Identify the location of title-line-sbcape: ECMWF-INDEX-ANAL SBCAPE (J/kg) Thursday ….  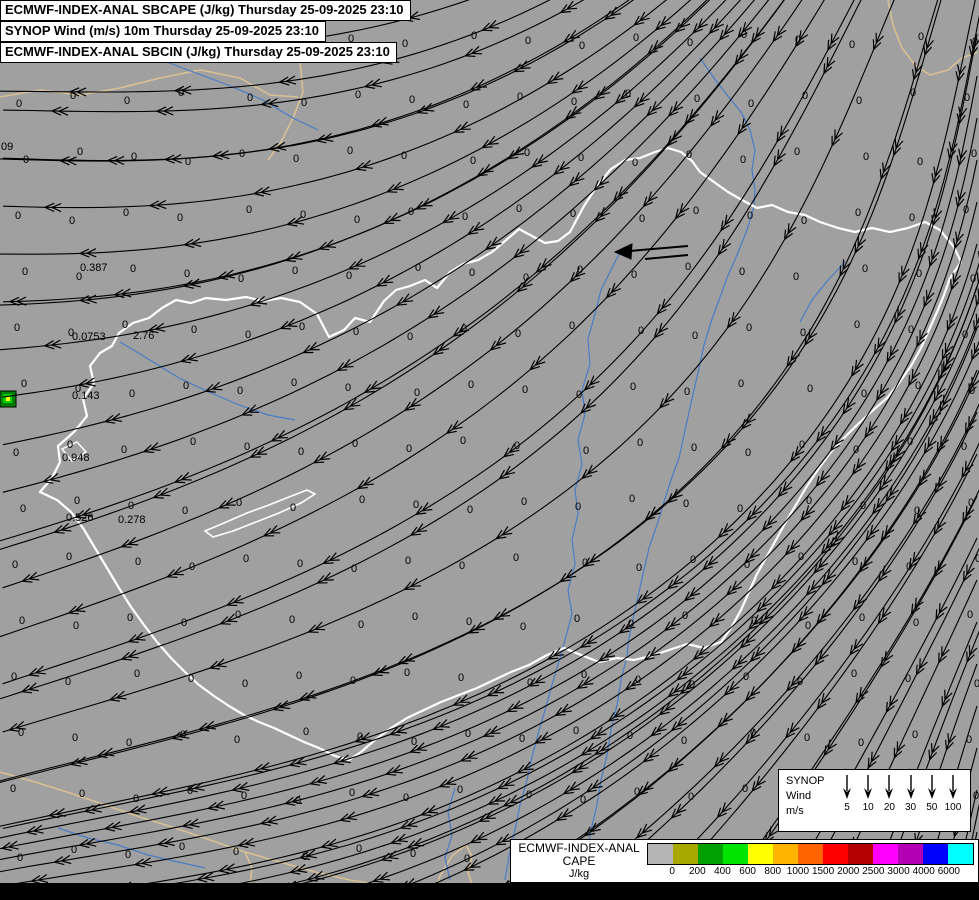
(205, 10).